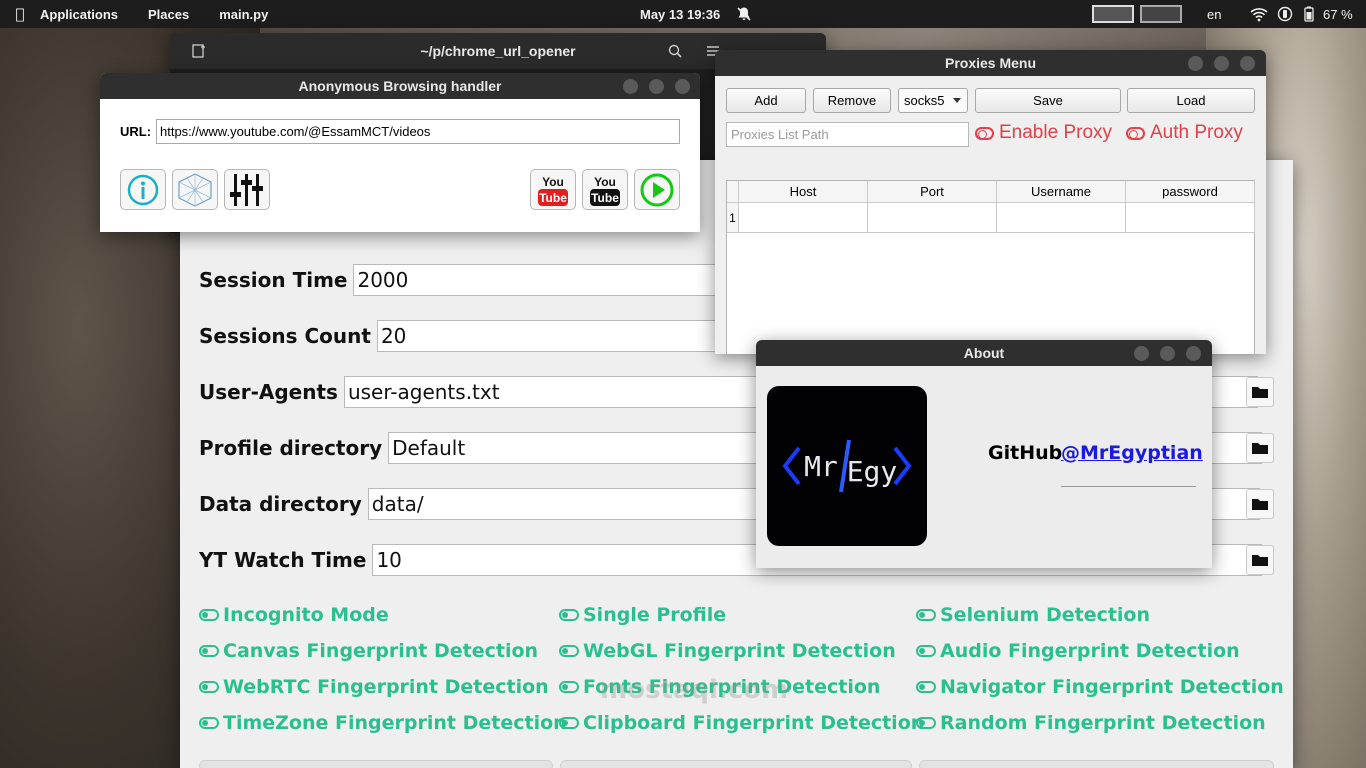 Image resolution: width=1366 pixels, height=768 pixels. I want to click on svg-text: You, so click(605, 182).